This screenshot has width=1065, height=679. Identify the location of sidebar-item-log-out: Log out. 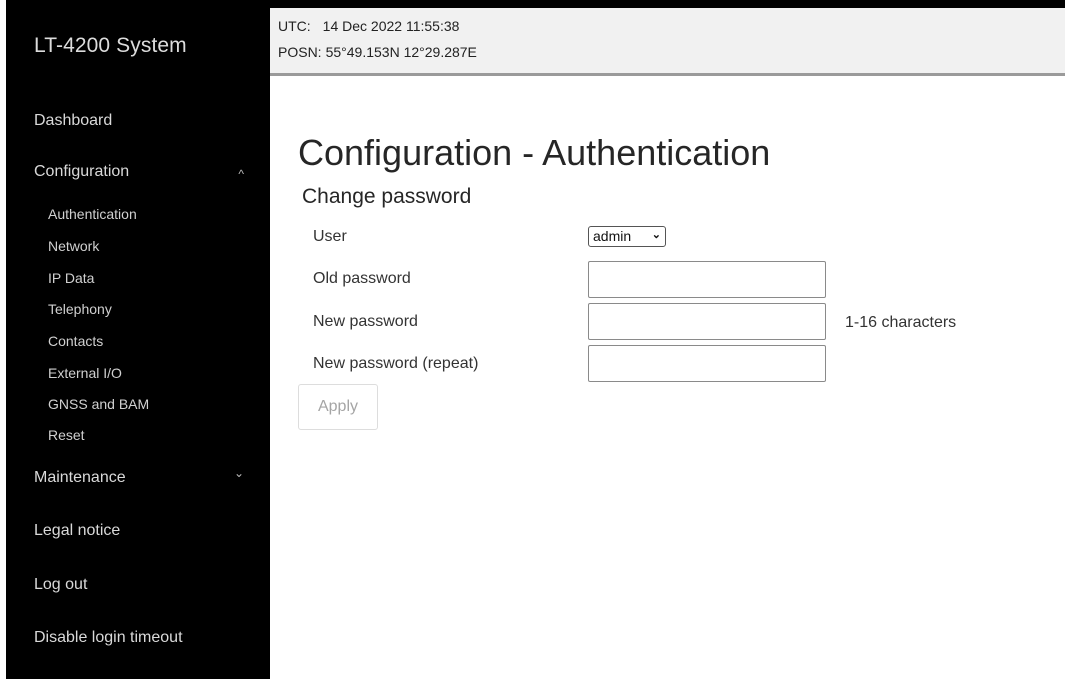
(139, 585).